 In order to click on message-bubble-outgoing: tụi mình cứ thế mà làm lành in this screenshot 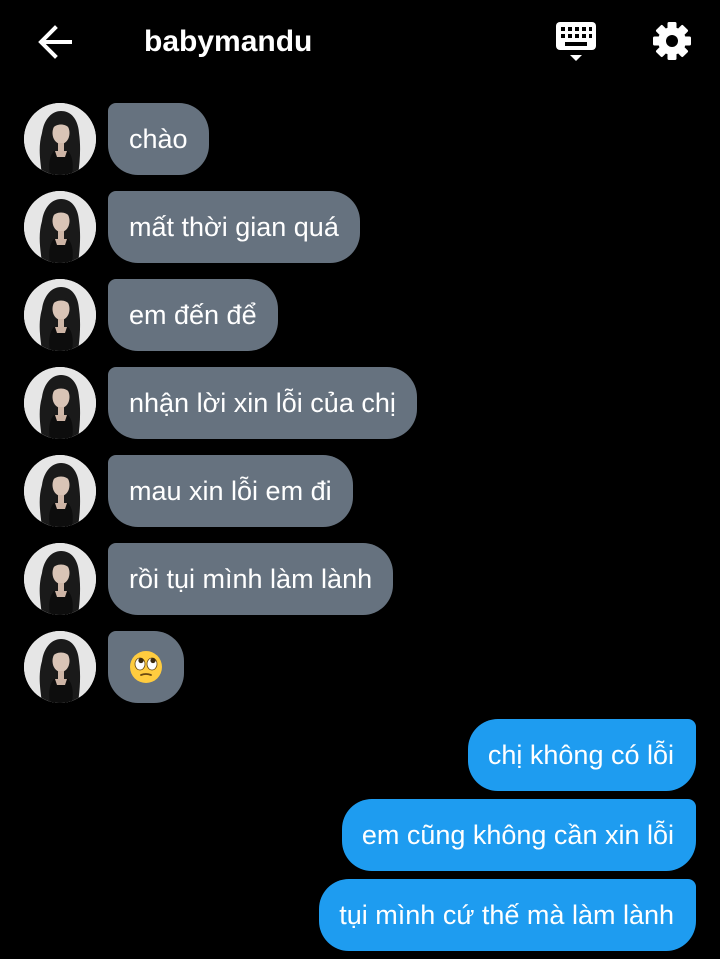, I will do `click(507, 915)`.